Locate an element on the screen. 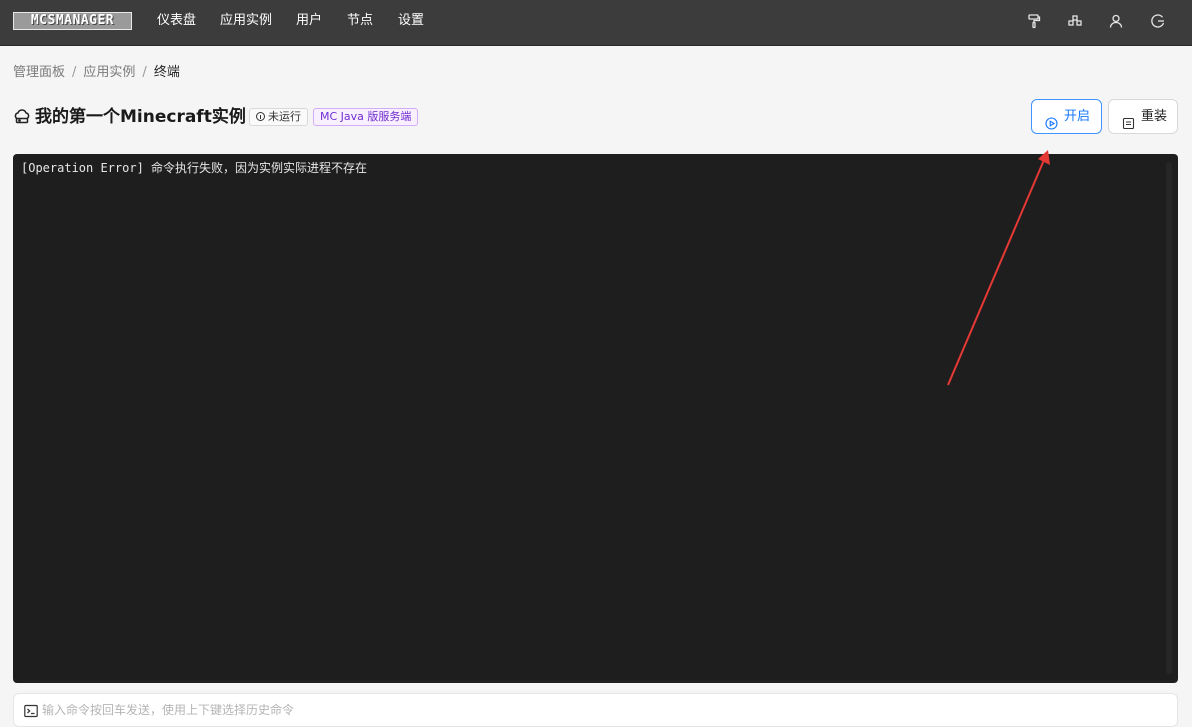 The width and height of the screenshot is (1192, 727). breadcrumb: 管理面板 / 应用实例 / 终端 is located at coordinates (96, 73).